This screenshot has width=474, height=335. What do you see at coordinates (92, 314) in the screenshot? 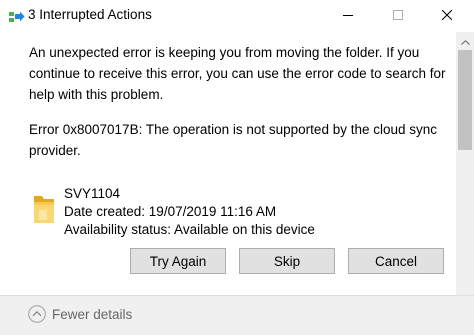
I see `fewer-details-link: Fewer details` at bounding box center [92, 314].